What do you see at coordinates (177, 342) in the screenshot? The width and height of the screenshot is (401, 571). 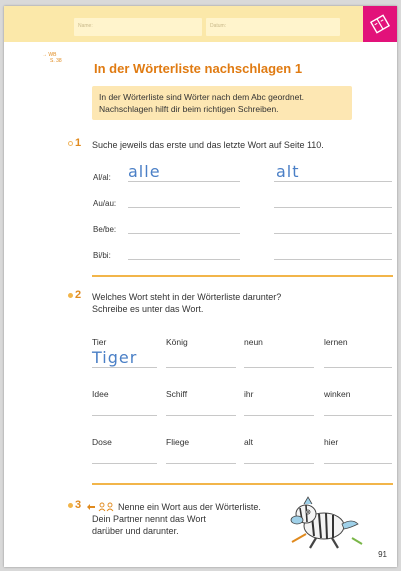 I see `task-2-word: König` at bounding box center [177, 342].